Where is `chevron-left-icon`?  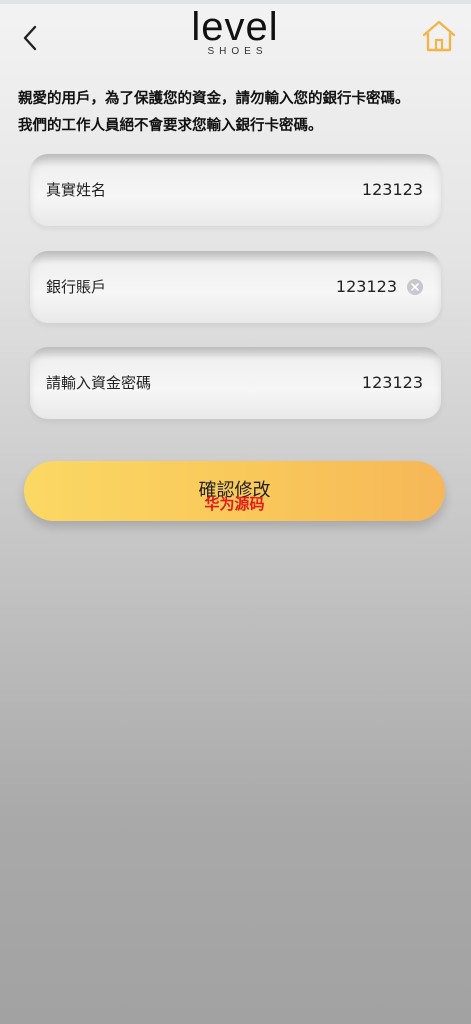 chevron-left-icon is located at coordinates (30, 38).